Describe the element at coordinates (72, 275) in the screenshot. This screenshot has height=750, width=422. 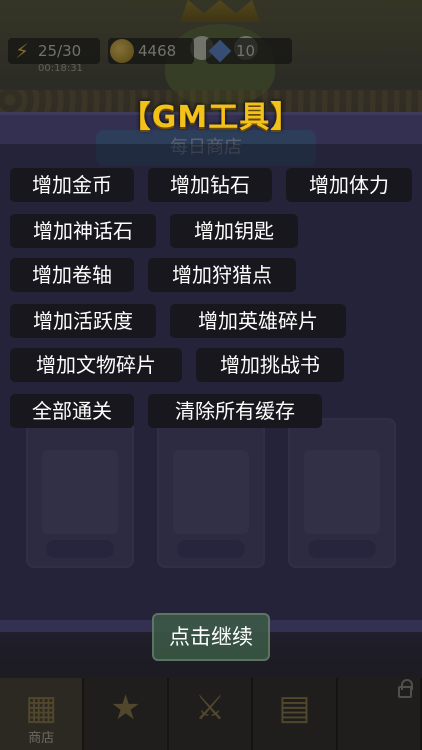
I see `add-scroll-button: 增加卷轴` at that location.